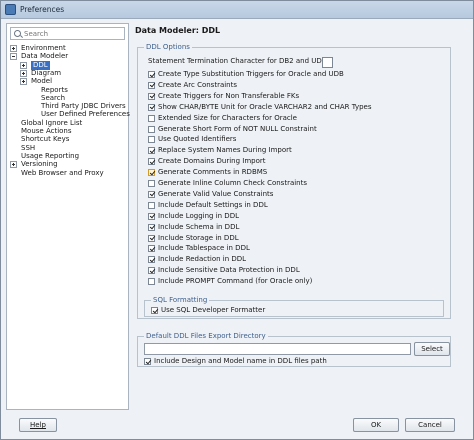  Describe the element at coordinates (233, 183) in the screenshot. I see `ddl-option-label: Generate Inline Column Check Constraints` at that location.